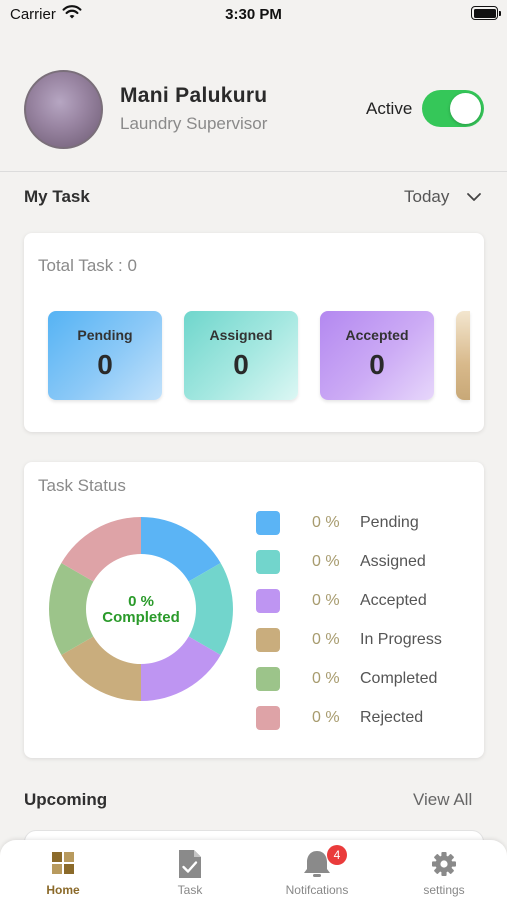  I want to click on bell-icon, so click(317, 864).